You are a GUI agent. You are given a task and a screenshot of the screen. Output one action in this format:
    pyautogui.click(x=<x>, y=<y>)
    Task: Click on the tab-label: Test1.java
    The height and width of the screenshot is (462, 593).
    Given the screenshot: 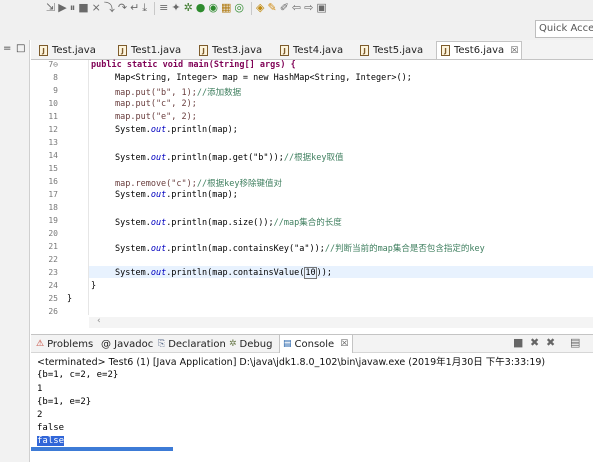 What is the action you would take?
    pyautogui.click(x=156, y=50)
    